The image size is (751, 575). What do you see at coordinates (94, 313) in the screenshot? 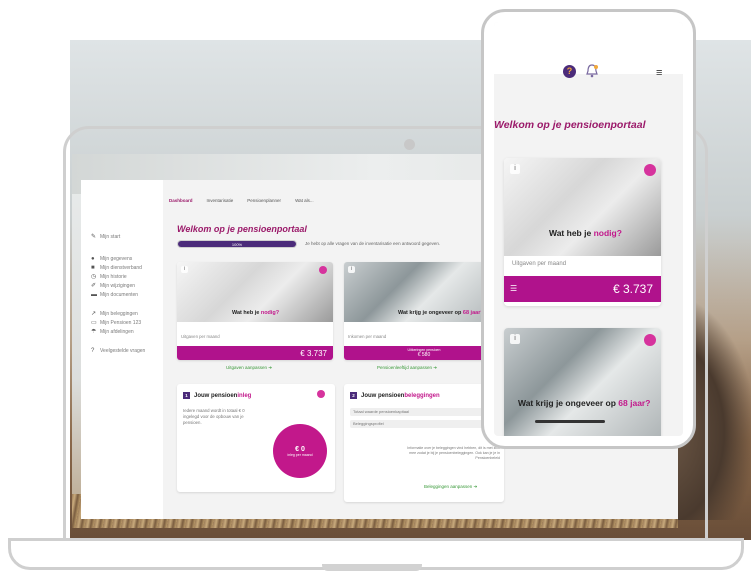
I see `chart-icon: ↗` at bounding box center [94, 313].